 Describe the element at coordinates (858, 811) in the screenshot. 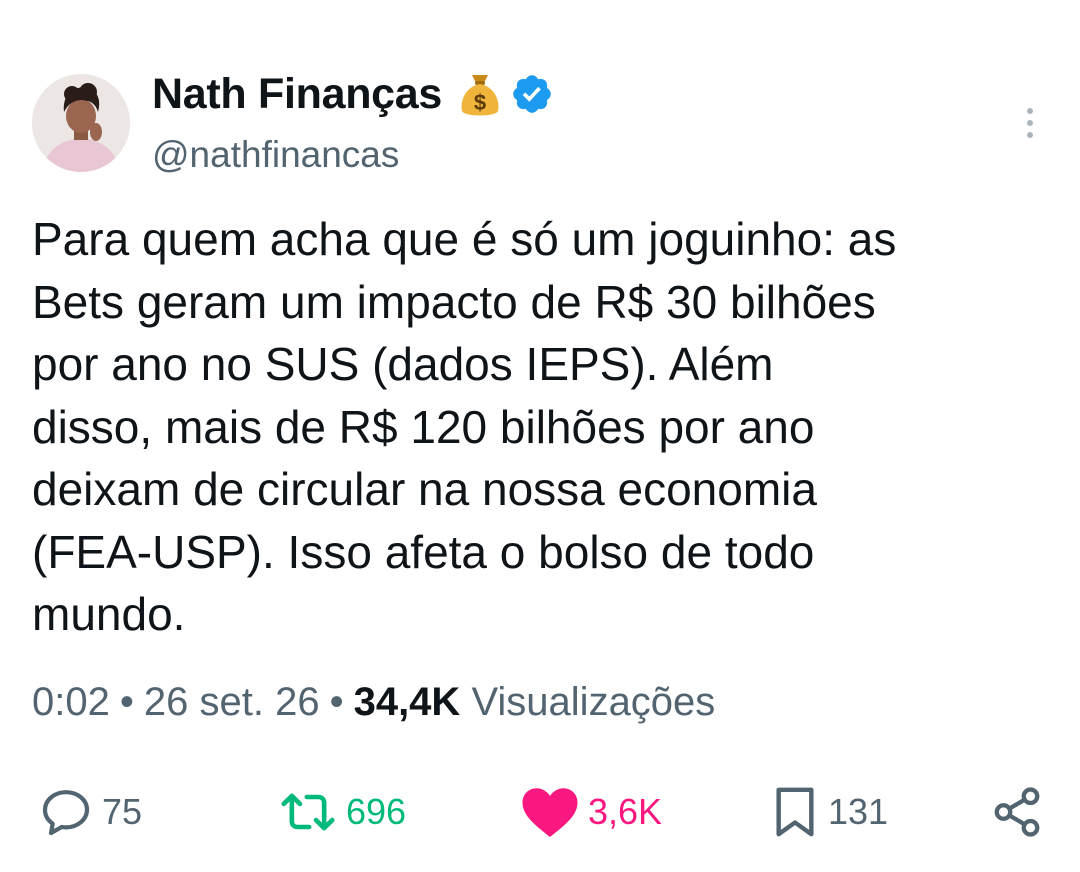

I see `bookmark-count: 131` at that location.